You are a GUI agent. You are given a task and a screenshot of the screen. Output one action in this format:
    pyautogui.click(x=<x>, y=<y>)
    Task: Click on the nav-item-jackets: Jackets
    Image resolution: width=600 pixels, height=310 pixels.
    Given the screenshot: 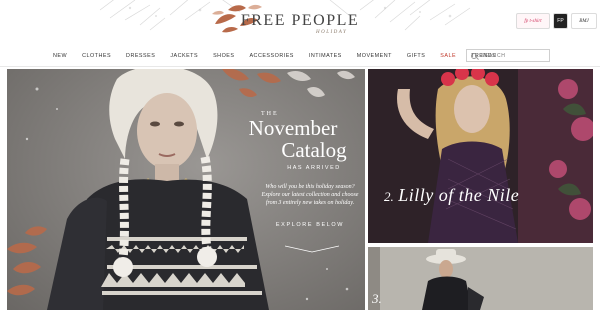 What is the action you would take?
    pyautogui.click(x=184, y=56)
    